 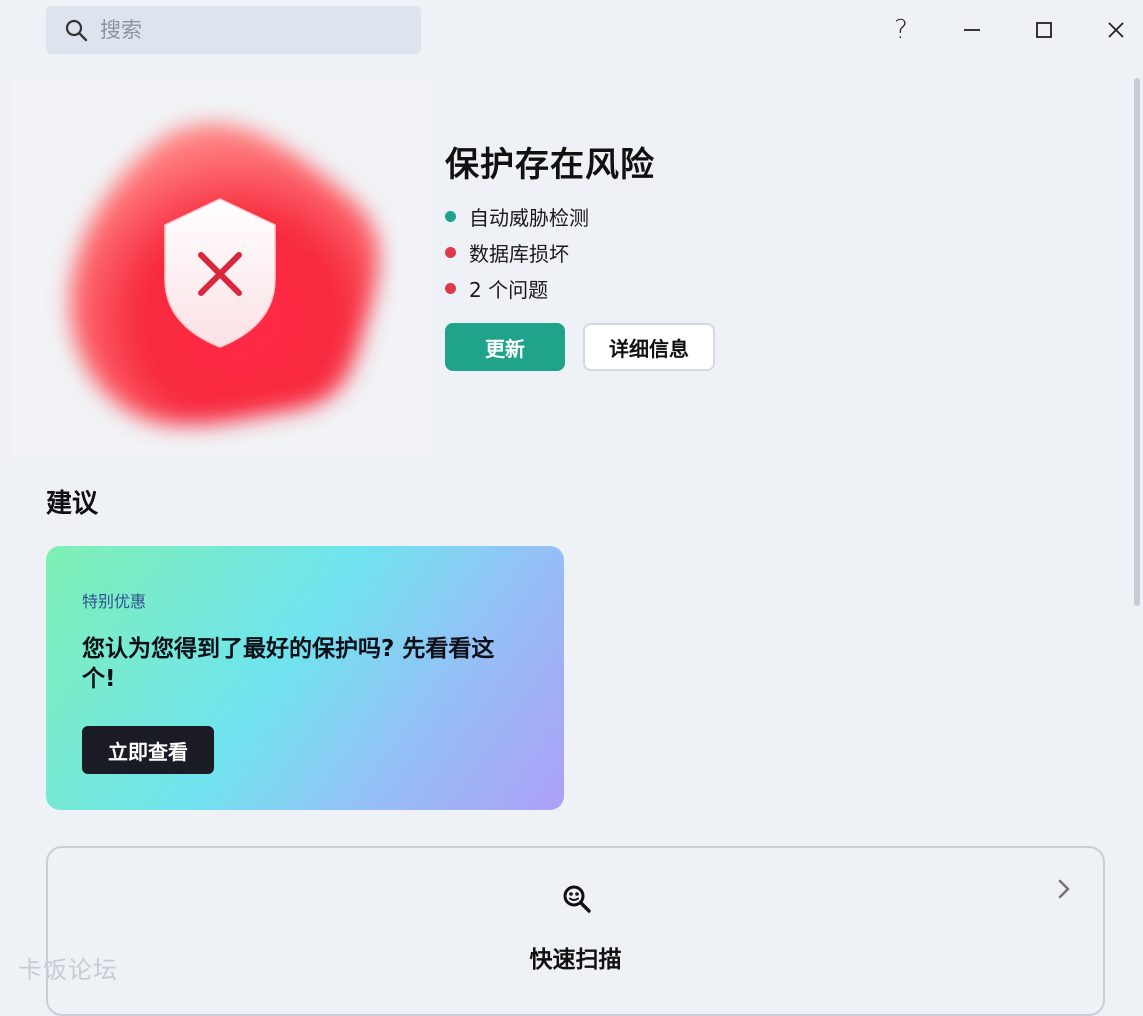 I want to click on status-item-label: 2 个问题, so click(x=509, y=289).